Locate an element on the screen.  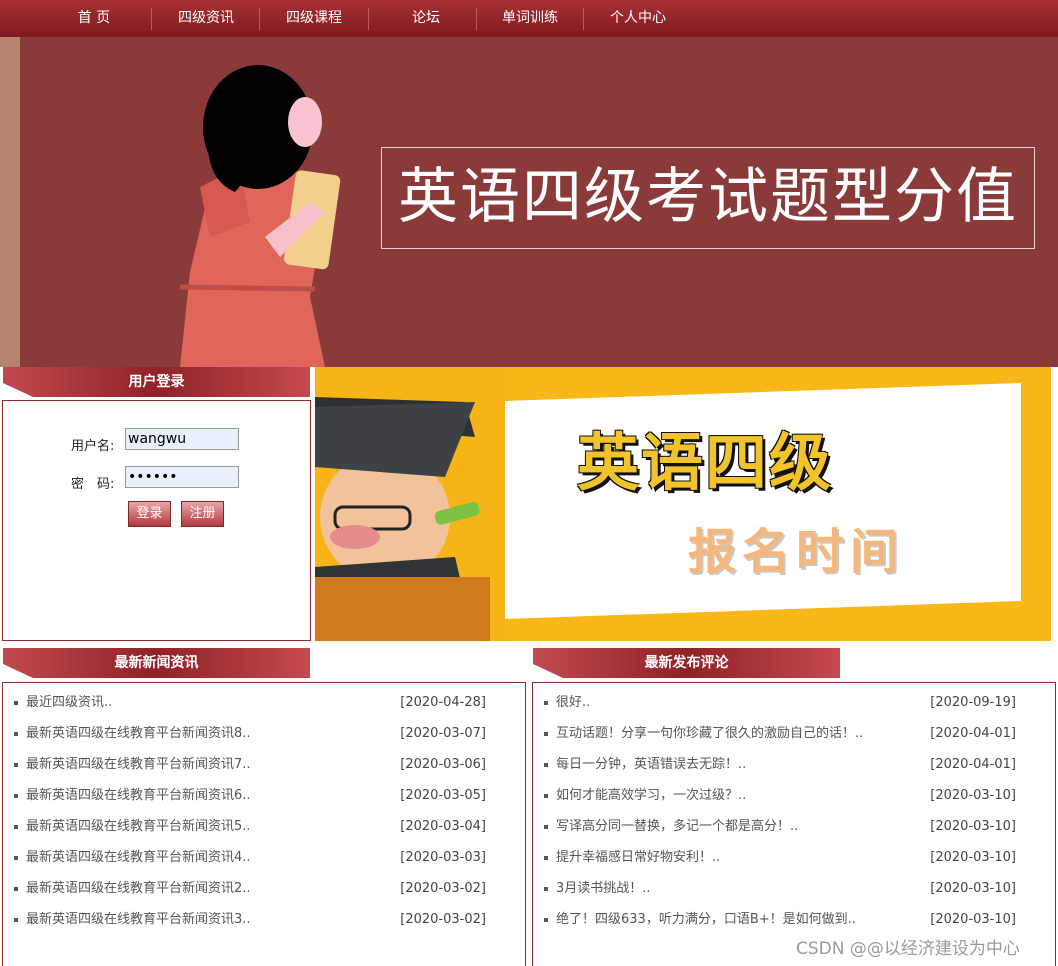
list-item: 提升幸福感日常好物安利！.. [2020-03-10] is located at coordinates (780, 857).